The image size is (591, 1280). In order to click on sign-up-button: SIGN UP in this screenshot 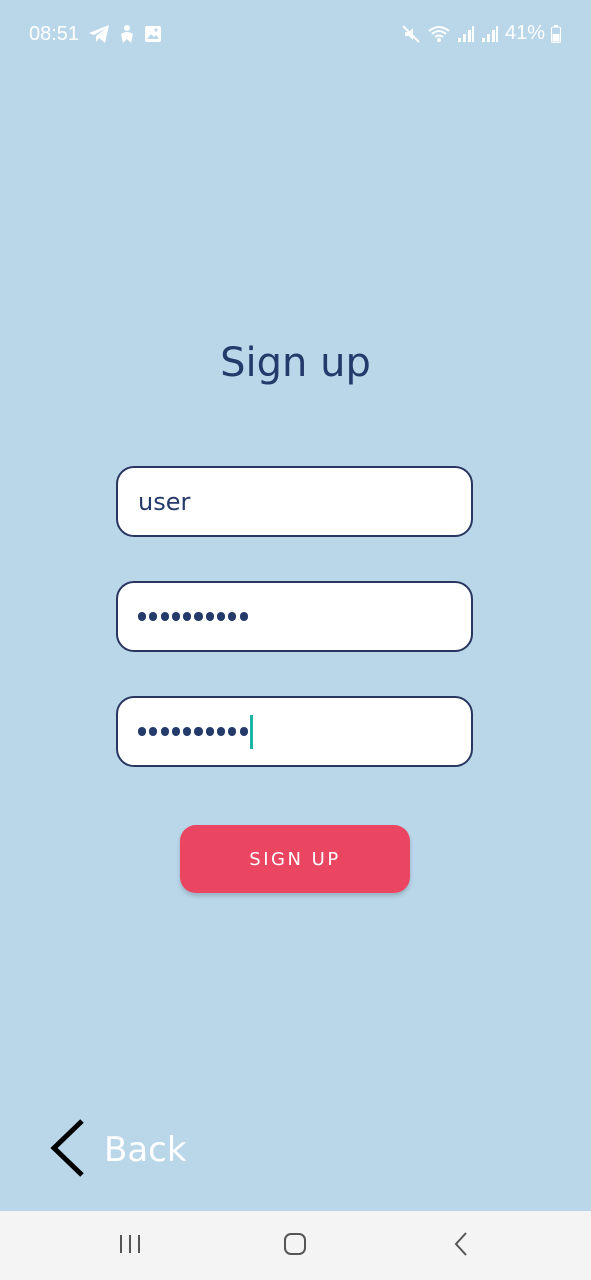, I will do `click(295, 859)`.